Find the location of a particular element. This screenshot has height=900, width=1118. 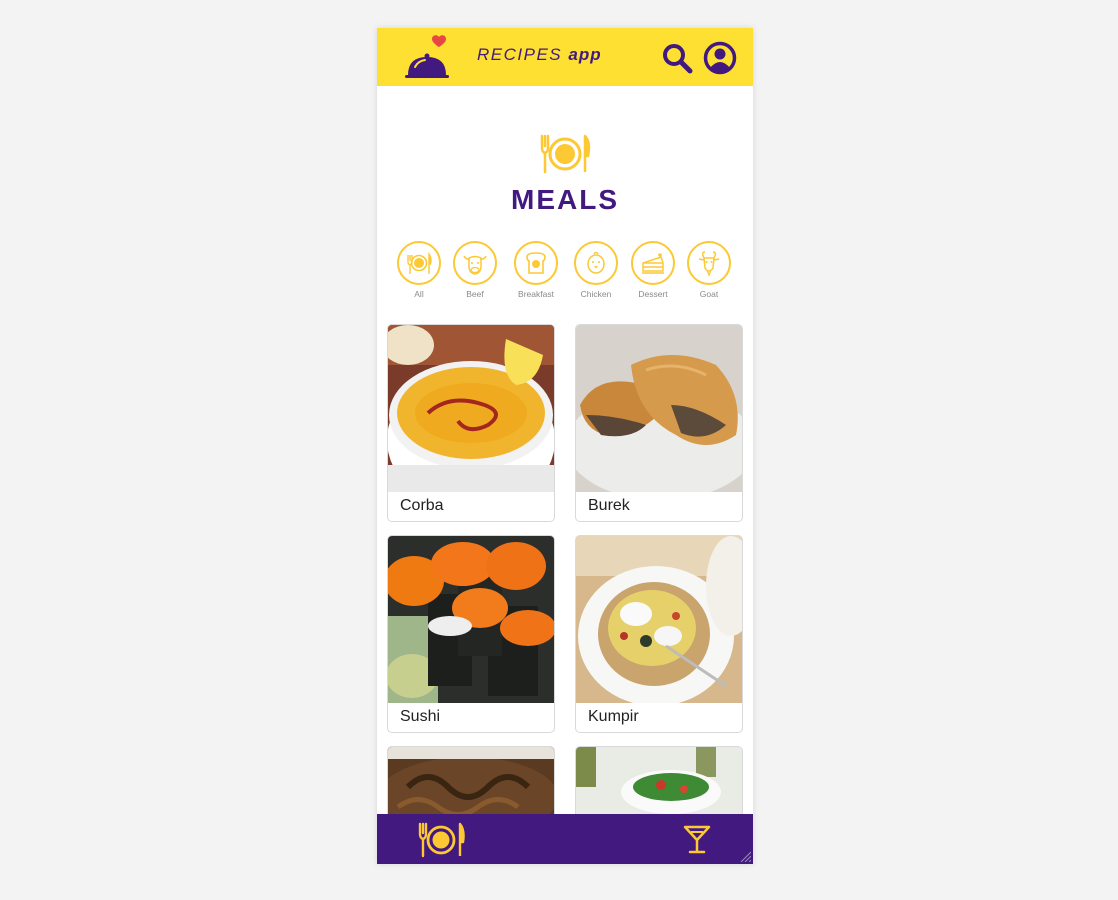

goat-icon is located at coordinates (709, 264).